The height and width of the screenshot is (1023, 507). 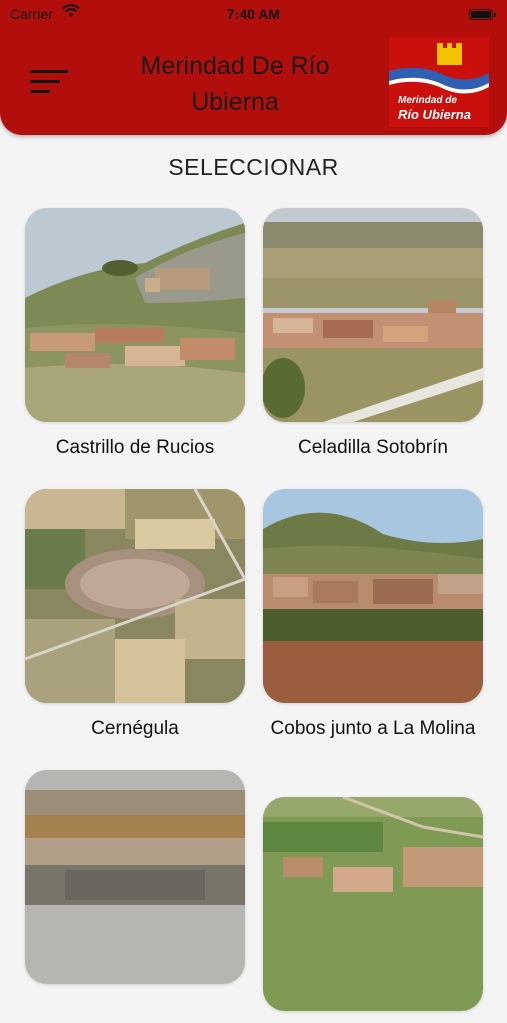 I want to click on app-title: Merindad De Río Ubierna, so click(x=235, y=84).